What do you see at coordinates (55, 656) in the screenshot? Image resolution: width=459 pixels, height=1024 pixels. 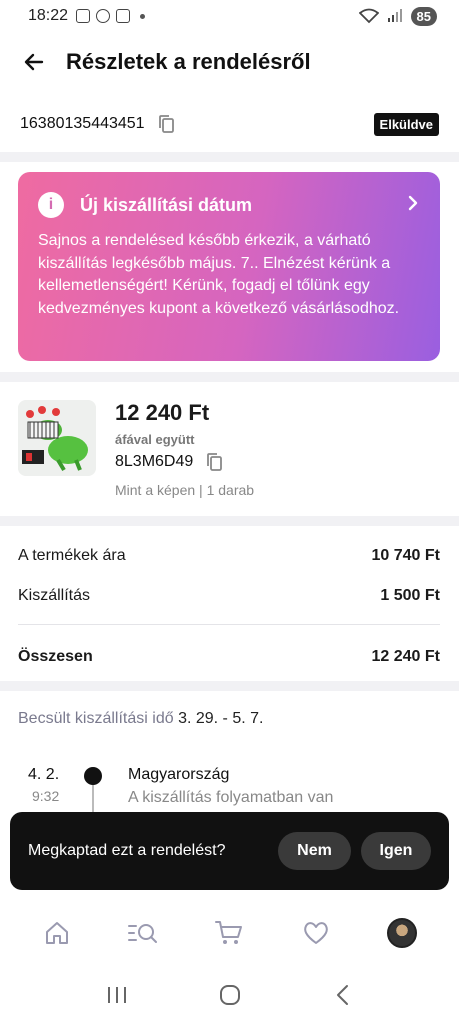 I see `total-label: Összesen` at bounding box center [55, 656].